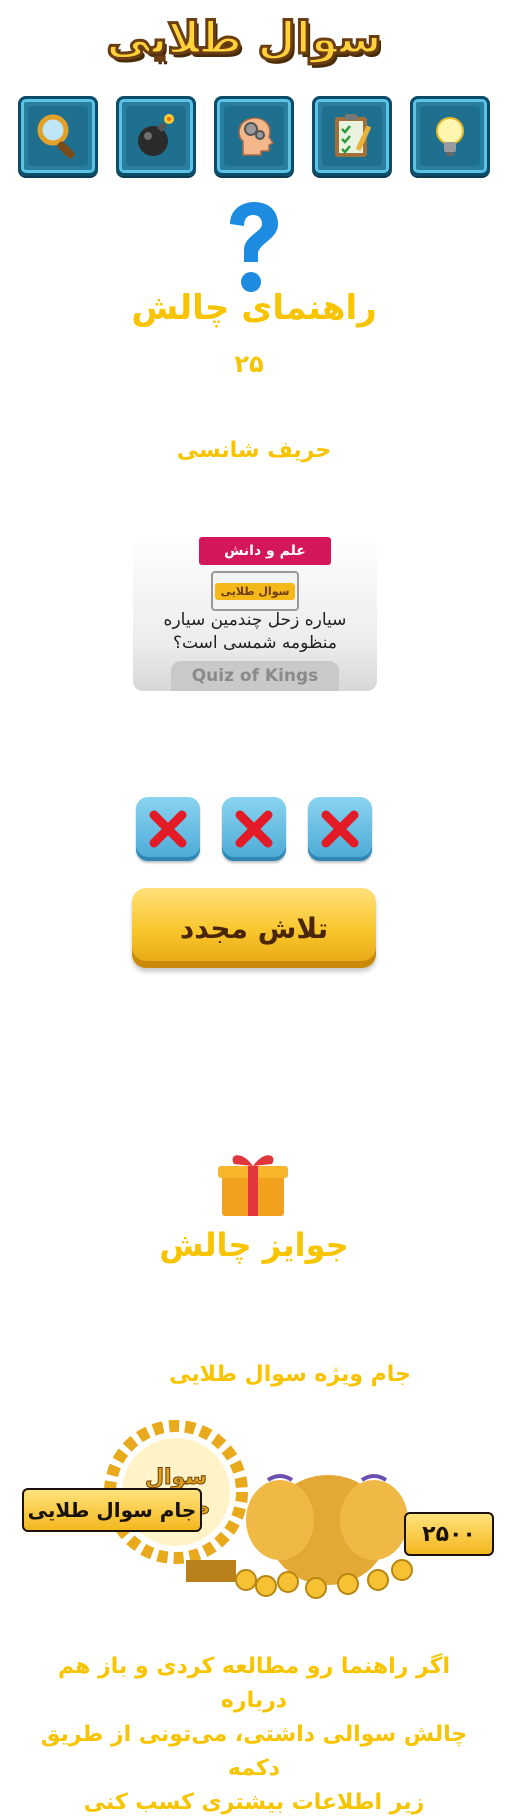 The height and width of the screenshot is (1820, 508). What do you see at coordinates (254, 928) in the screenshot?
I see `retry-button: تلاش مجدد` at bounding box center [254, 928].